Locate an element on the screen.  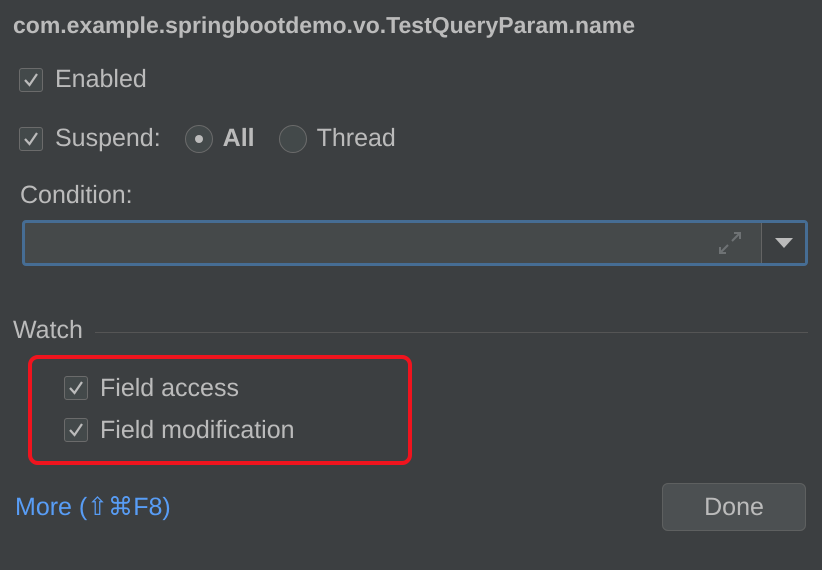
checkbox-label: Field modification is located at coordinates (197, 430).